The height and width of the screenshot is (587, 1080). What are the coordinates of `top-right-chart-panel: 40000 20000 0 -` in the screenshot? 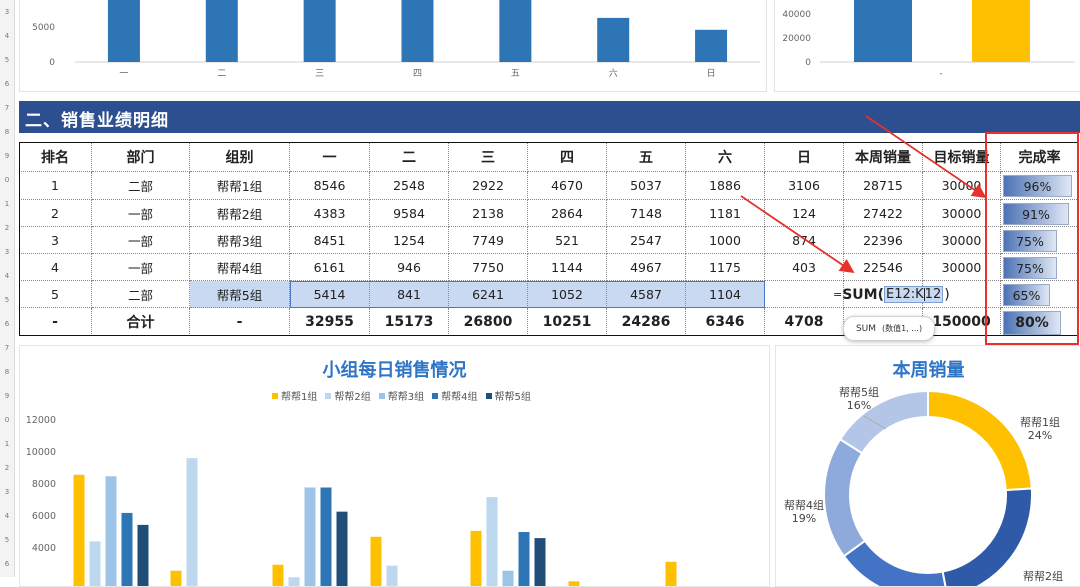 It's located at (927, 46).